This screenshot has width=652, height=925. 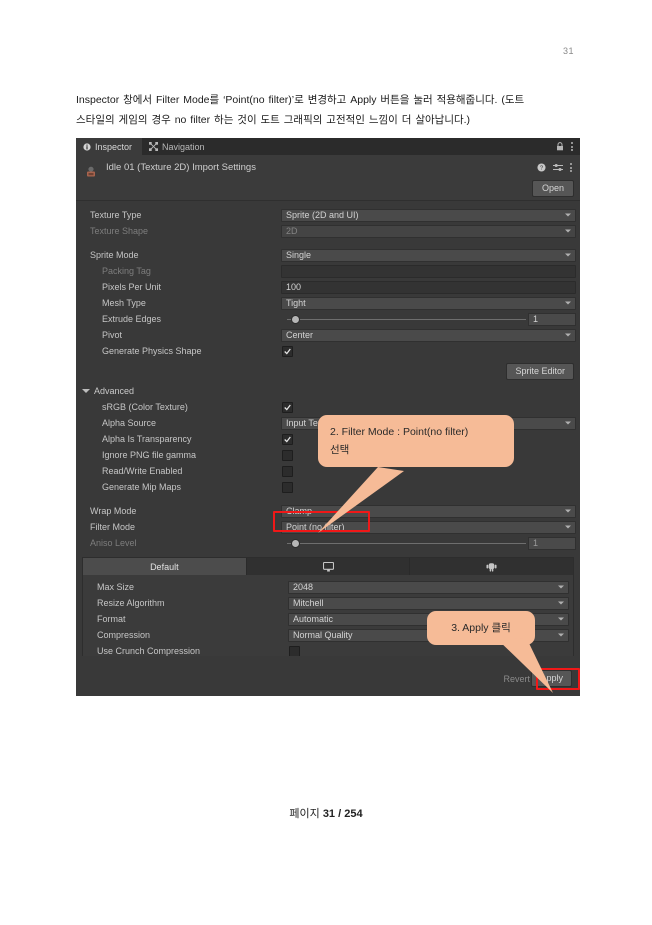 I want to click on tabbar-actions, so click(x=568, y=146).